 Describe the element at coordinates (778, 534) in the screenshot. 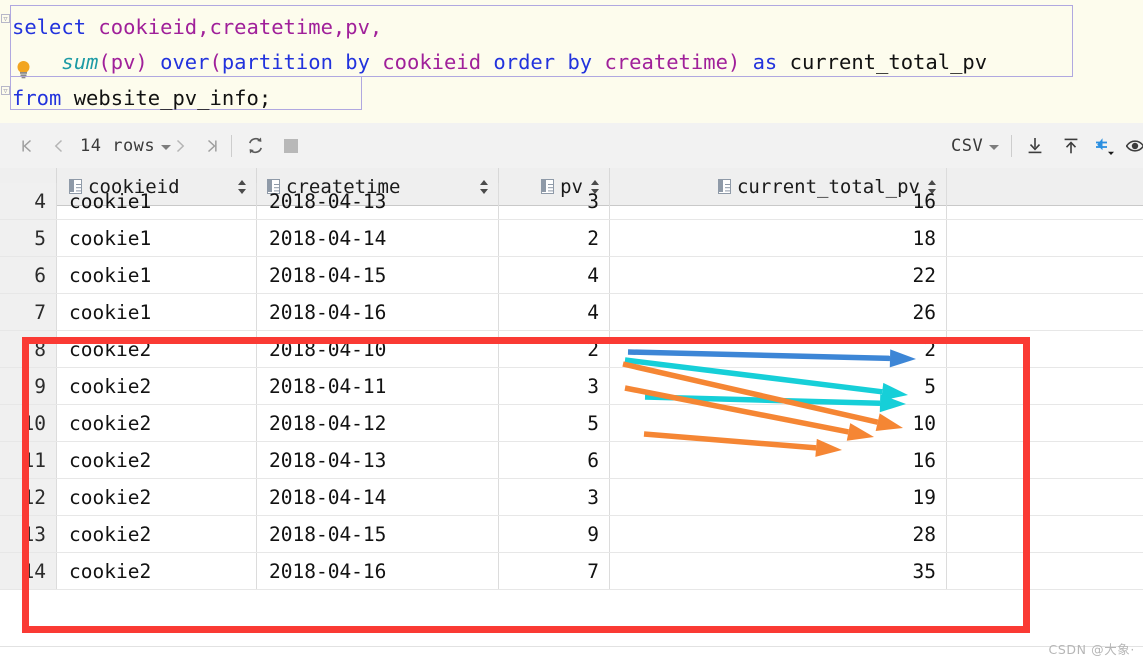

I see `cell-current-total-pv: 28` at that location.